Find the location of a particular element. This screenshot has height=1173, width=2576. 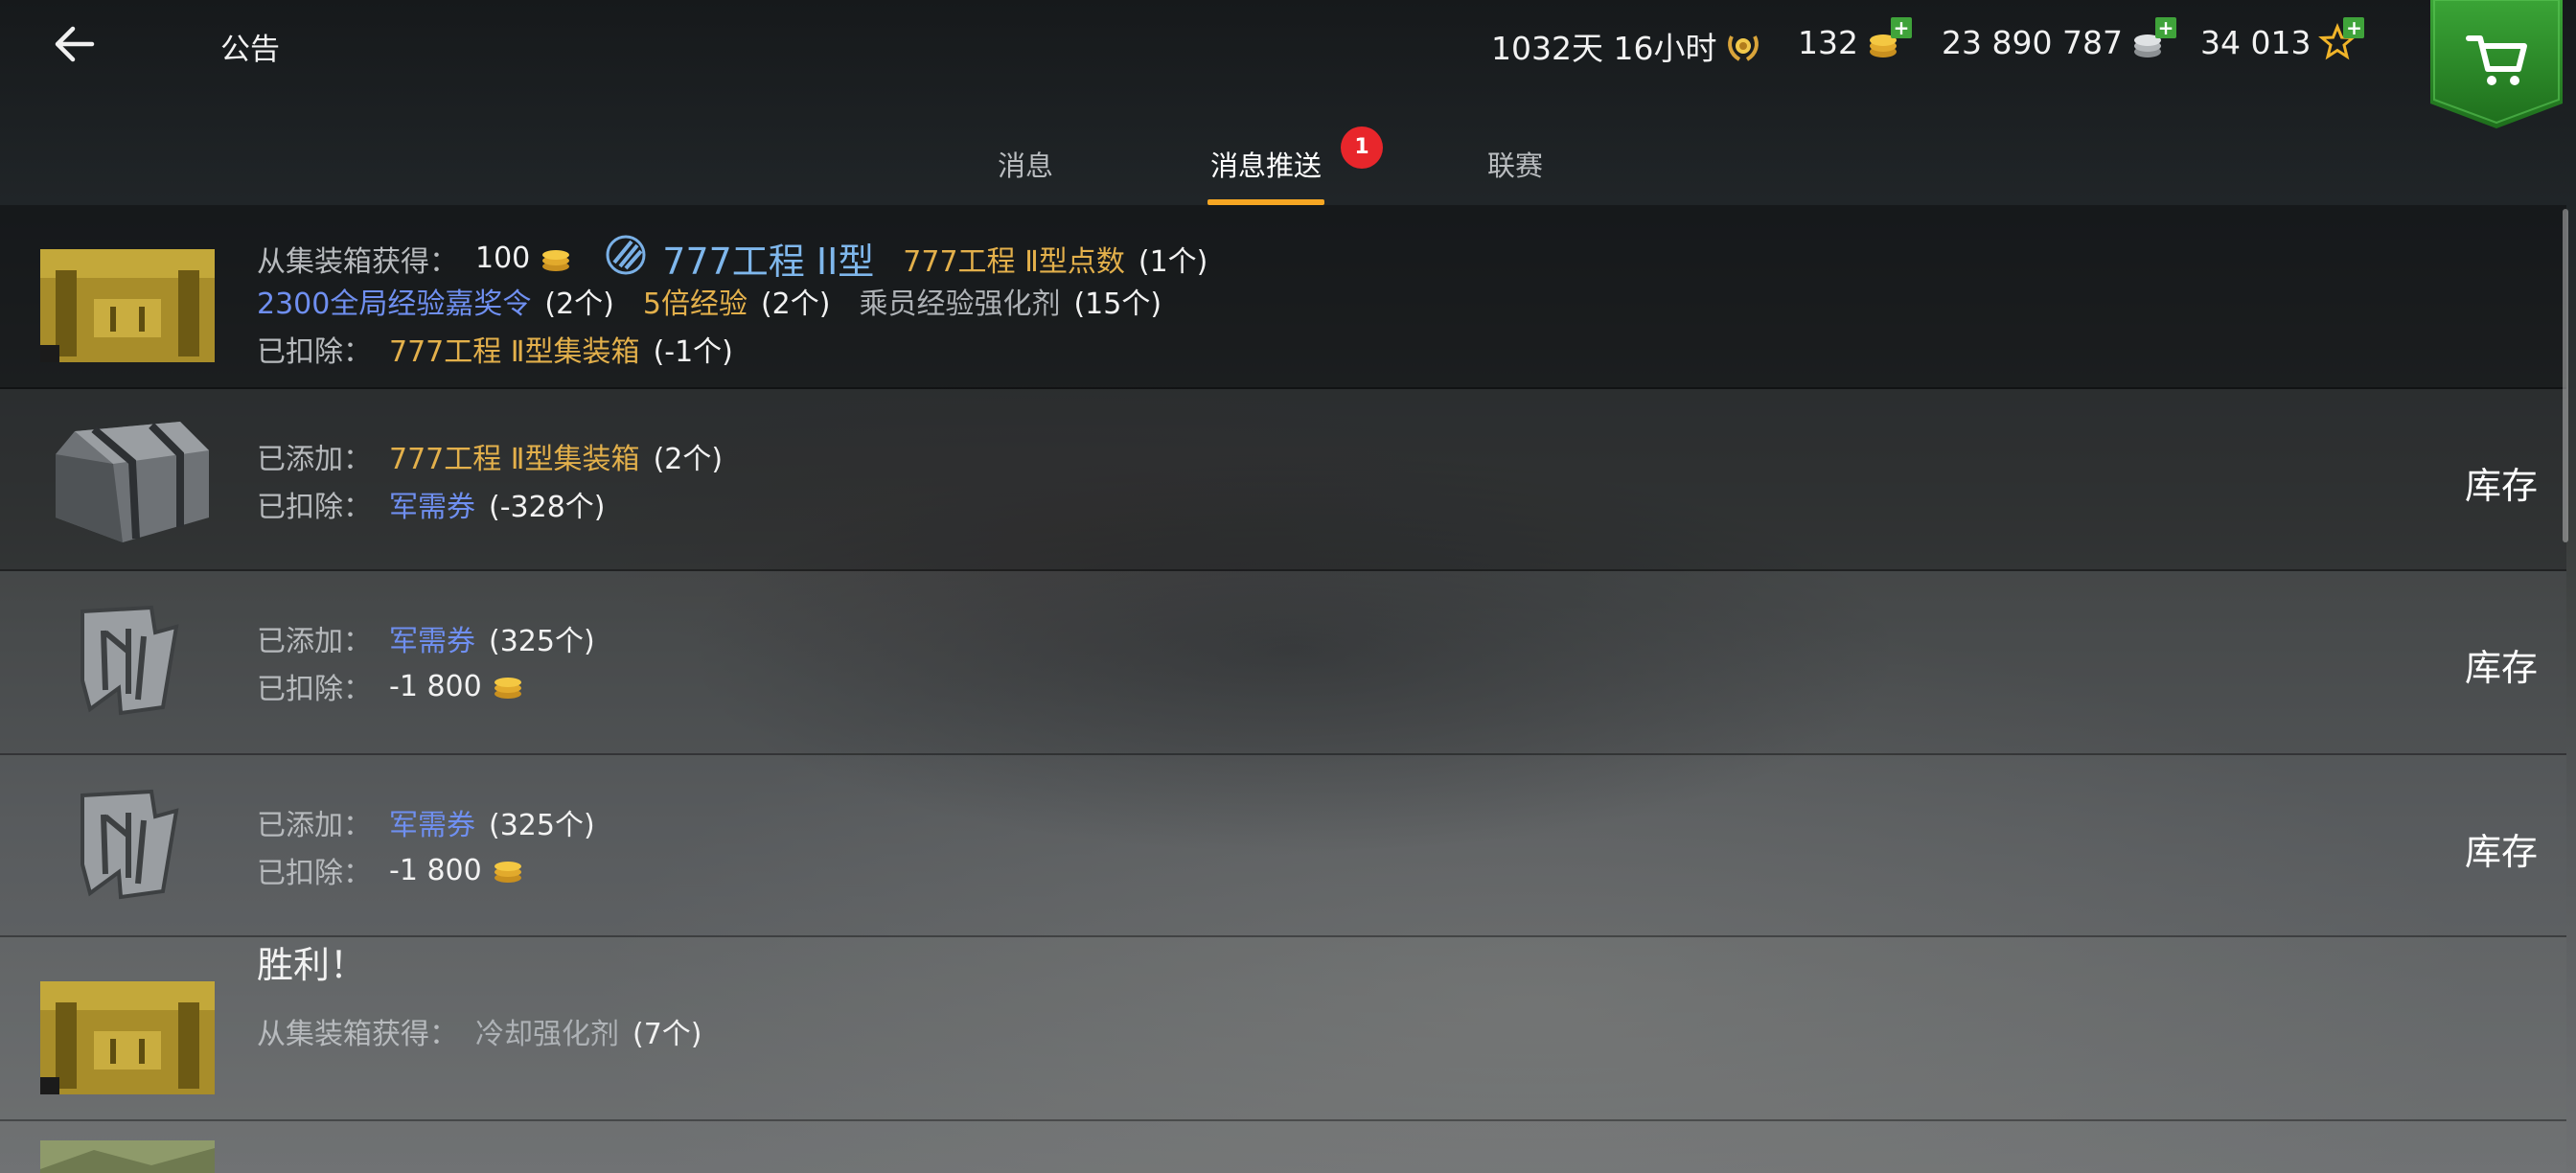

received-count: (7个) is located at coordinates (667, 1034).